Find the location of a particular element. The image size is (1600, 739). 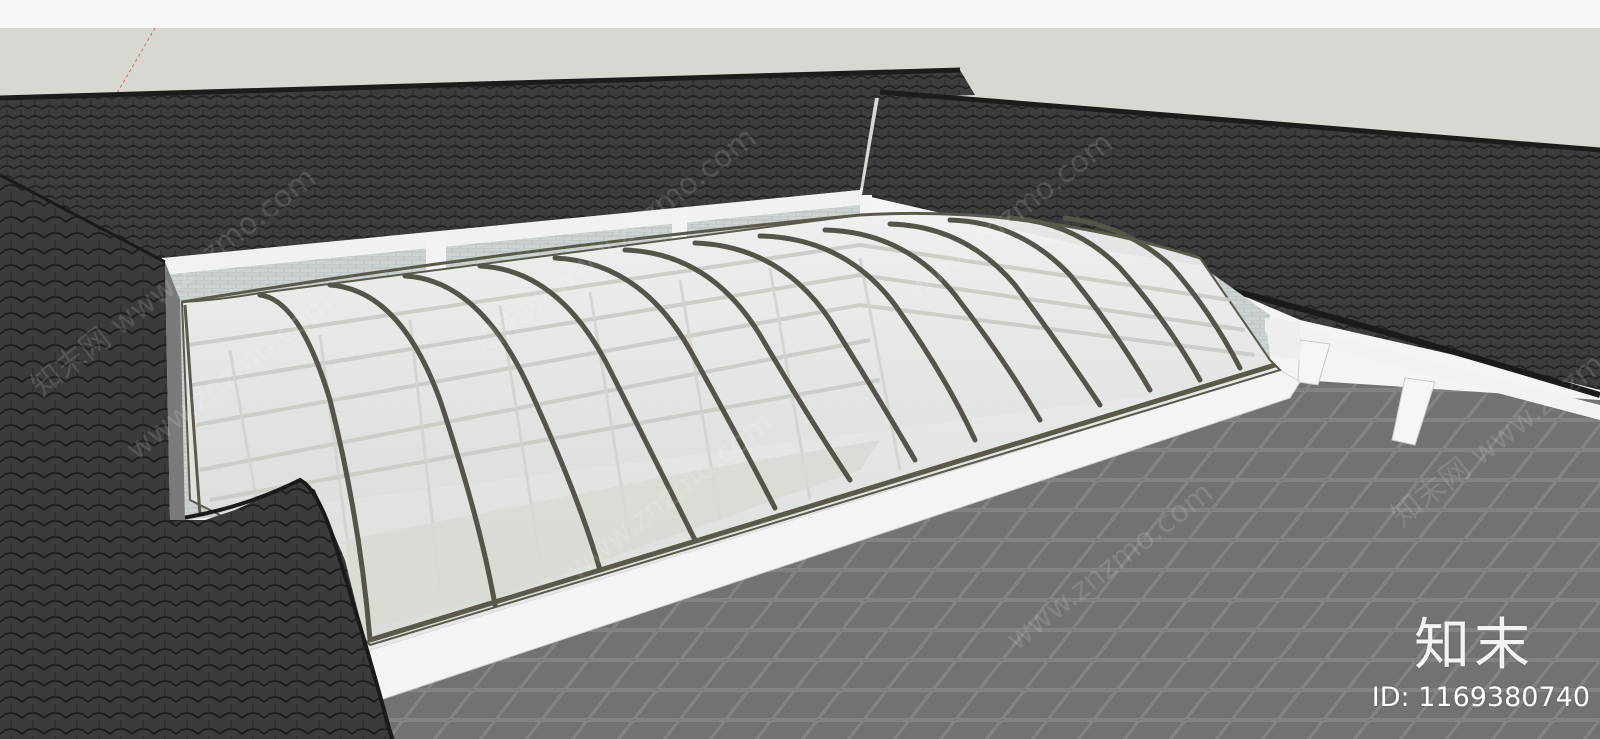

header-bar is located at coordinates (800, 14).